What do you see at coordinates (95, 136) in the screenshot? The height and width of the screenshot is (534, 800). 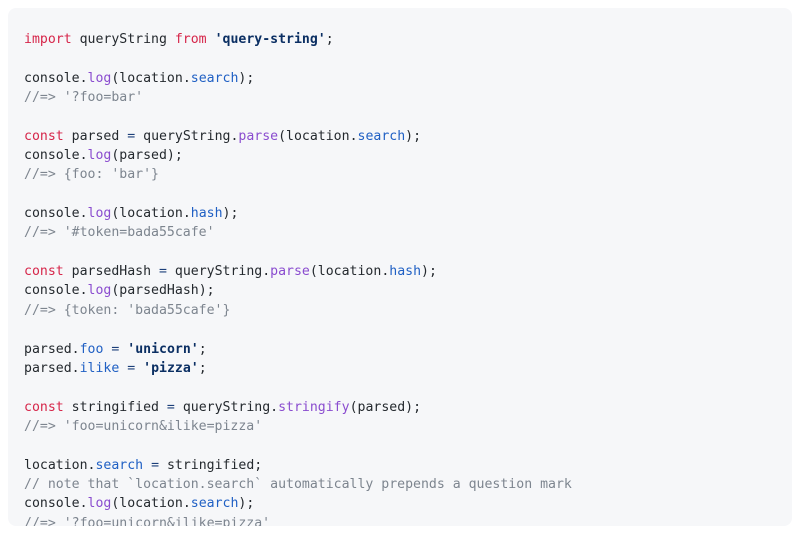 I see `code-token-plain: parsed` at bounding box center [95, 136].